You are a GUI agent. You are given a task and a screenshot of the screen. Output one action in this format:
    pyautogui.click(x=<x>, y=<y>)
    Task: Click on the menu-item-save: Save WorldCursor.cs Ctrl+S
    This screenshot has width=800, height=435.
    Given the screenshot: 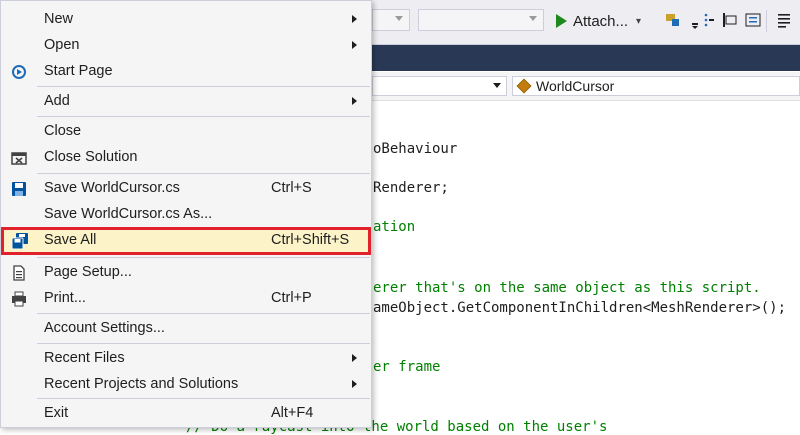 What is the action you would take?
    pyautogui.click(x=186, y=189)
    